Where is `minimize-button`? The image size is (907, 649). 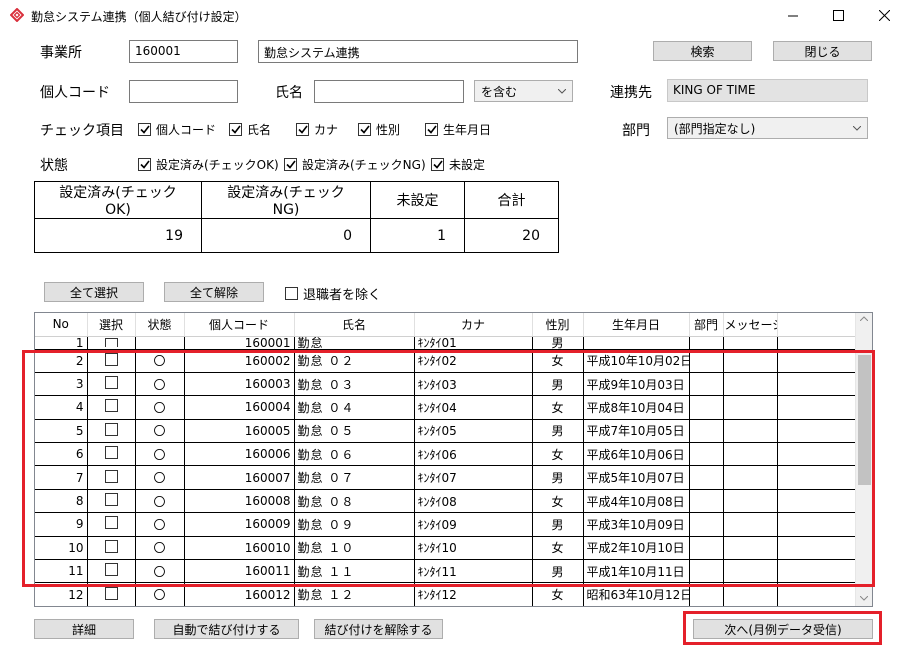
minimize-button is located at coordinates (793, 15).